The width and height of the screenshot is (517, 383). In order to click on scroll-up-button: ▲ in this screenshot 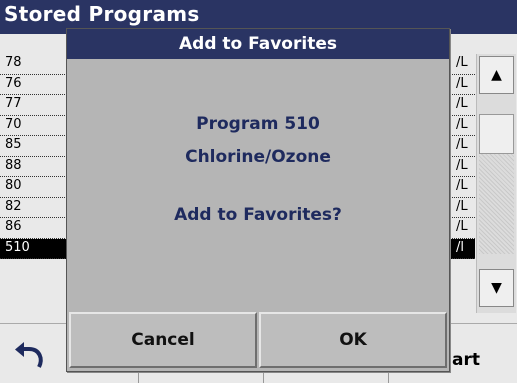, I will do `click(496, 75)`.